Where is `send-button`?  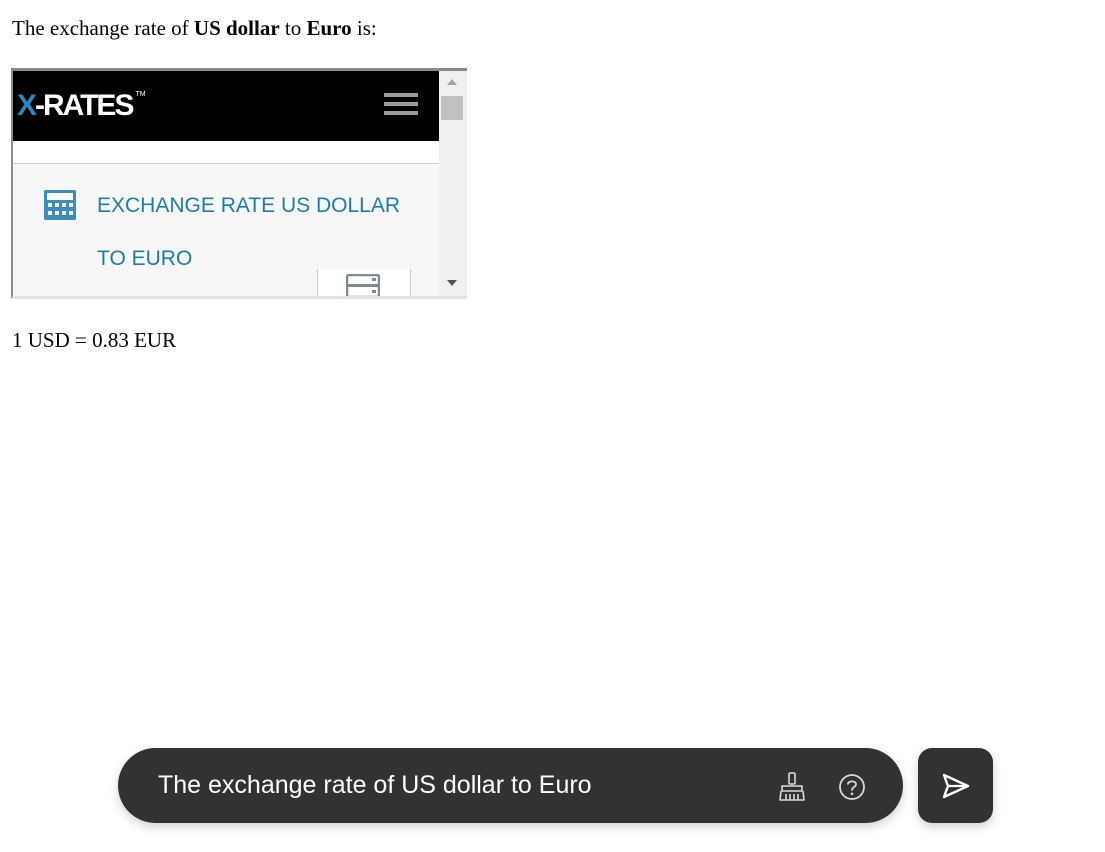 send-button is located at coordinates (955, 785).